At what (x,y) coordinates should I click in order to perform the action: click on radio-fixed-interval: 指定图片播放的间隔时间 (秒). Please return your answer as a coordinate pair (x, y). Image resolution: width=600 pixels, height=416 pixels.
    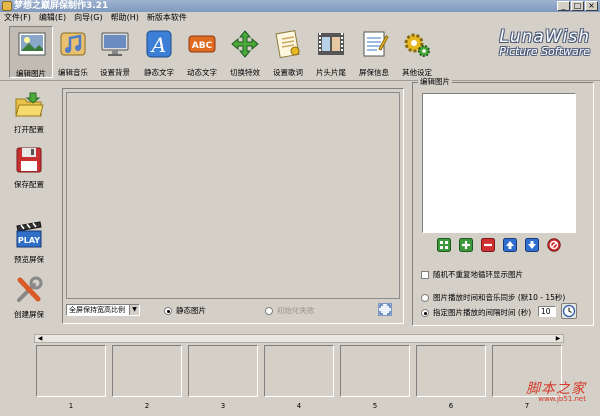
    Looking at the image, I should click on (476, 312).